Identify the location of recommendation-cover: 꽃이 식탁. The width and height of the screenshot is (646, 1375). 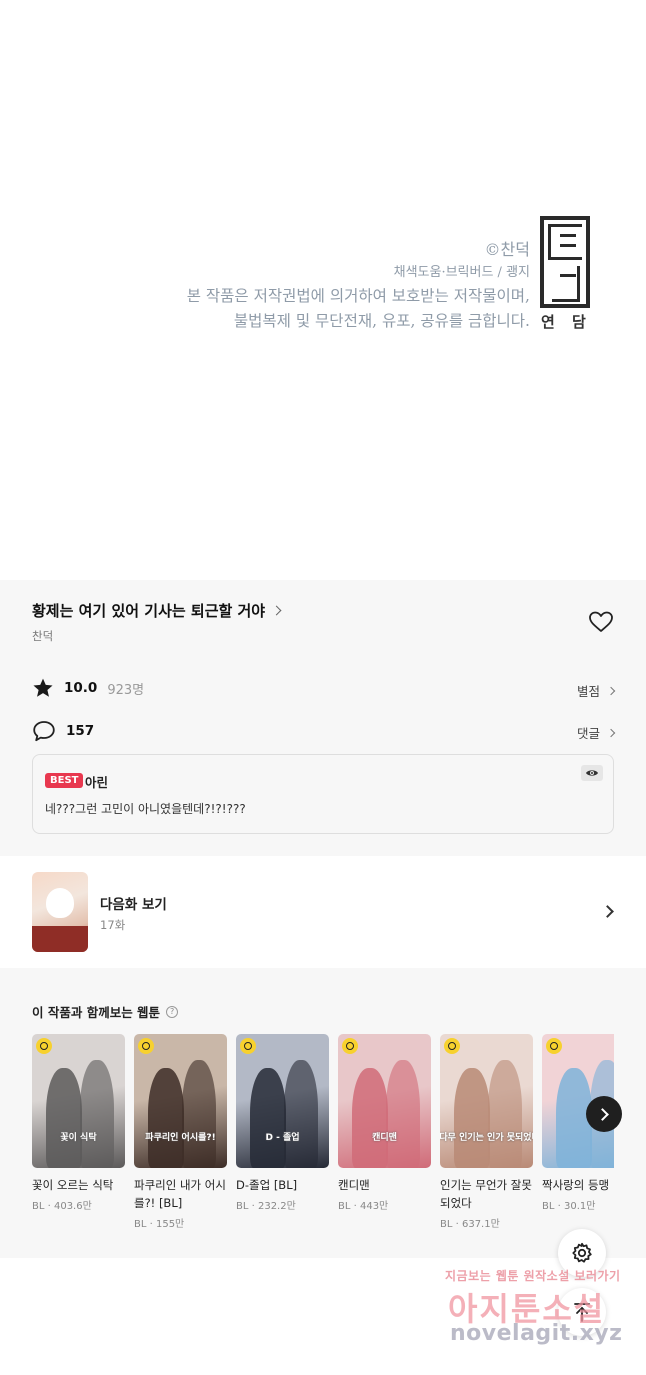
(78, 1101).